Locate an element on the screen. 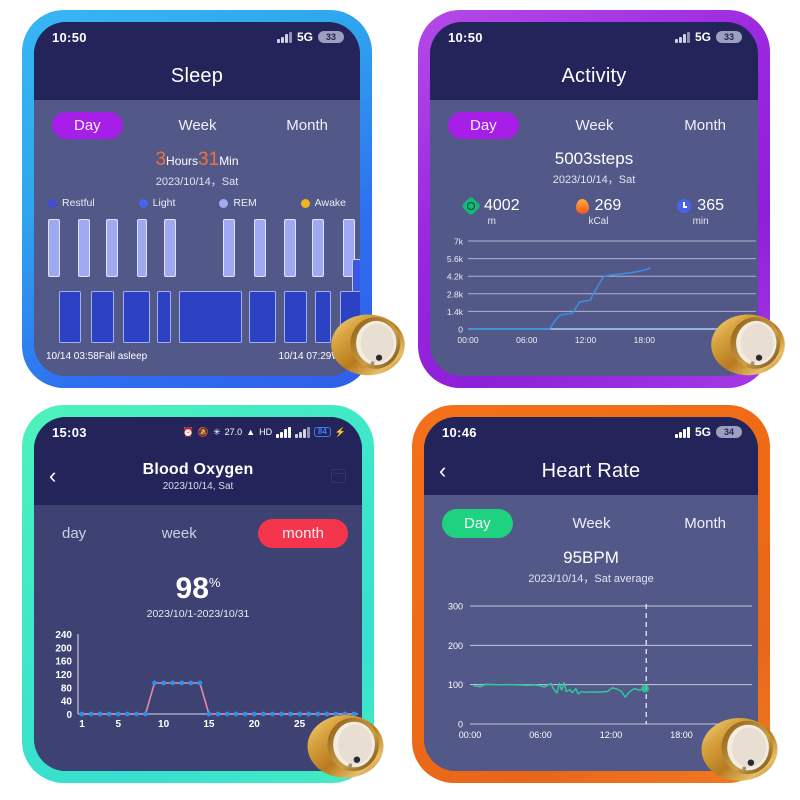 Image resolution: width=800 pixels, height=800 pixels. metric-row: 4002 is located at coordinates (490, 206).